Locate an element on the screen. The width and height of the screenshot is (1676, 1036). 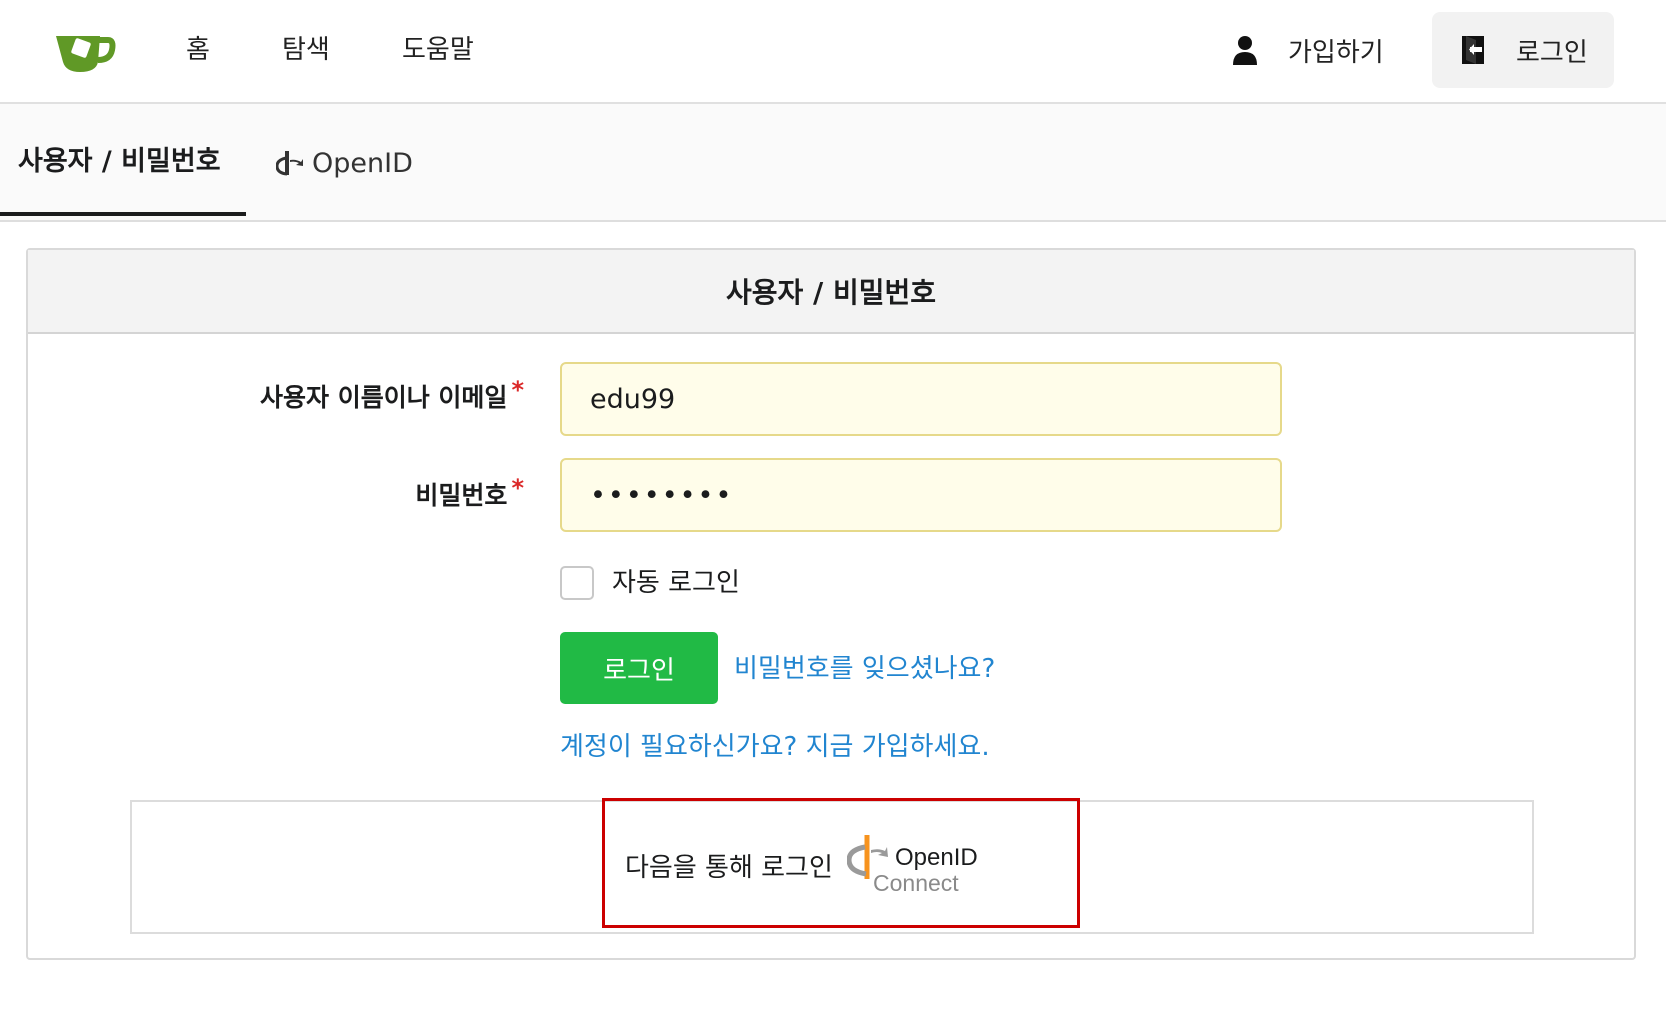
nav-explore-link: 탐색 is located at coordinates (306, 50).